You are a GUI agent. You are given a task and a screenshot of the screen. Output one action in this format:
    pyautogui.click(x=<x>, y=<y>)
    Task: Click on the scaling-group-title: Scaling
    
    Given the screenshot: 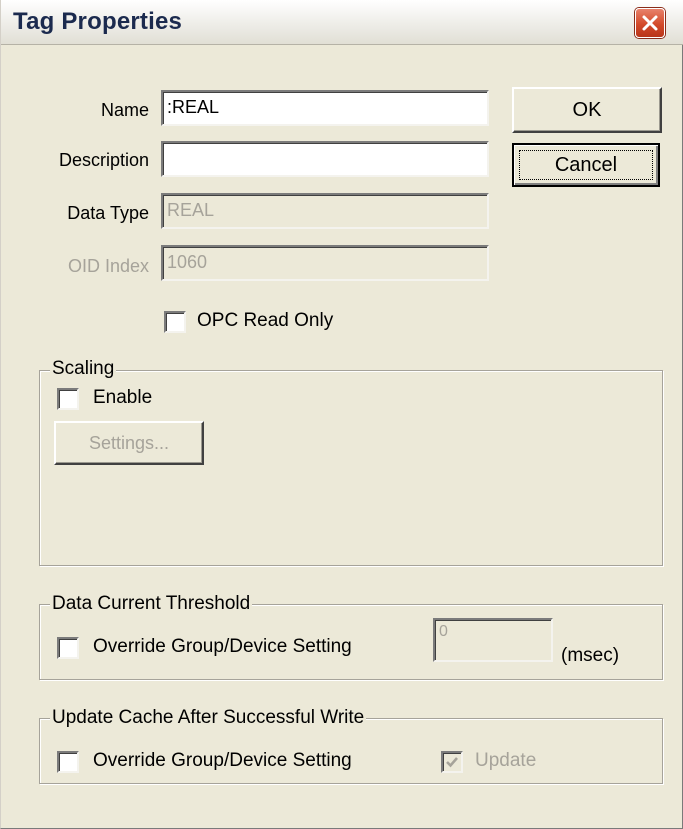 What is the action you would take?
    pyautogui.click(x=83, y=369)
    